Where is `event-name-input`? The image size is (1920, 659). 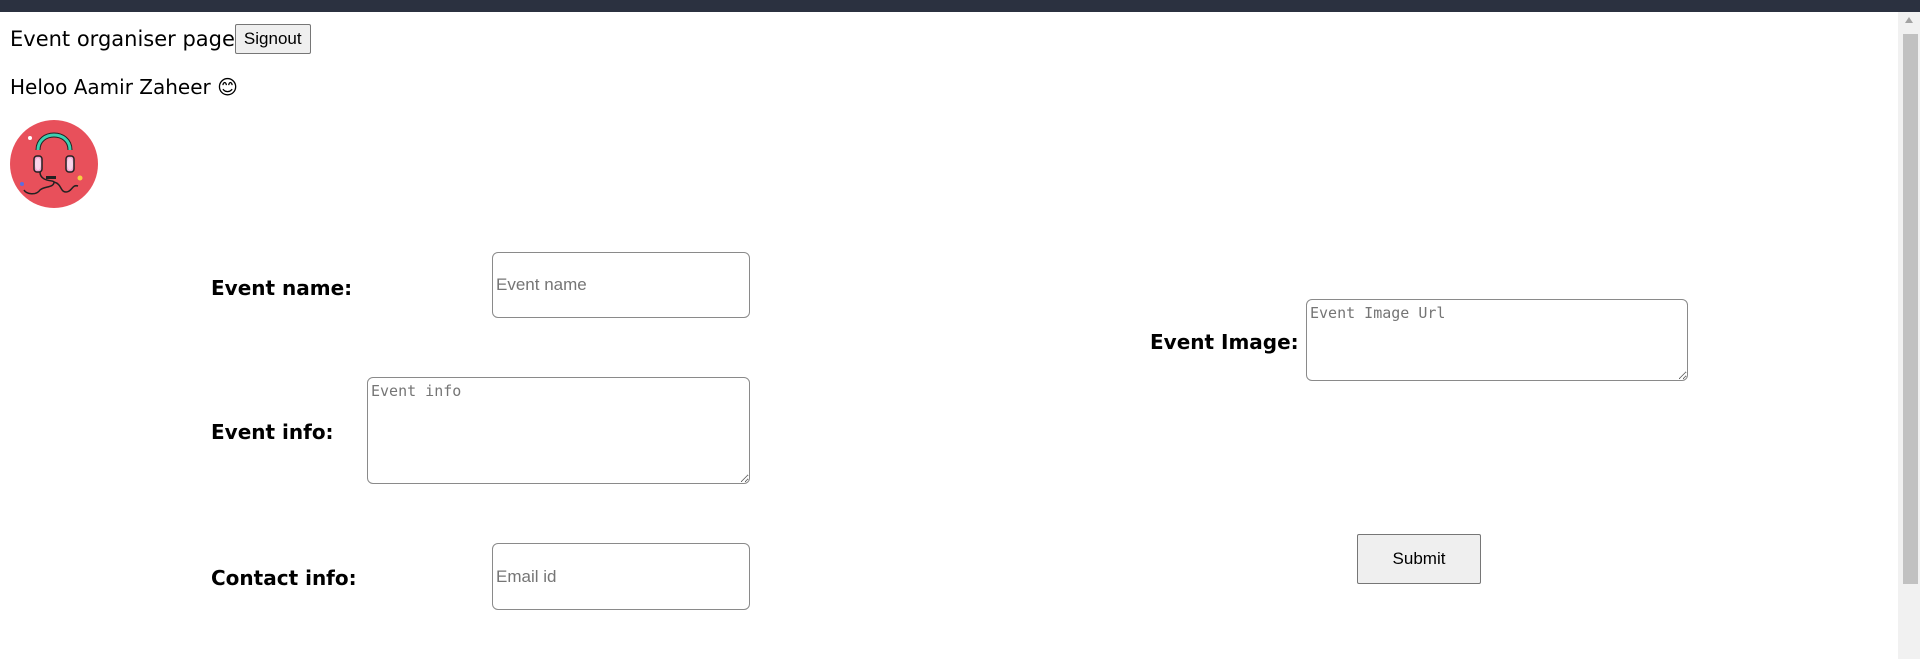
event-name-input is located at coordinates (621, 285).